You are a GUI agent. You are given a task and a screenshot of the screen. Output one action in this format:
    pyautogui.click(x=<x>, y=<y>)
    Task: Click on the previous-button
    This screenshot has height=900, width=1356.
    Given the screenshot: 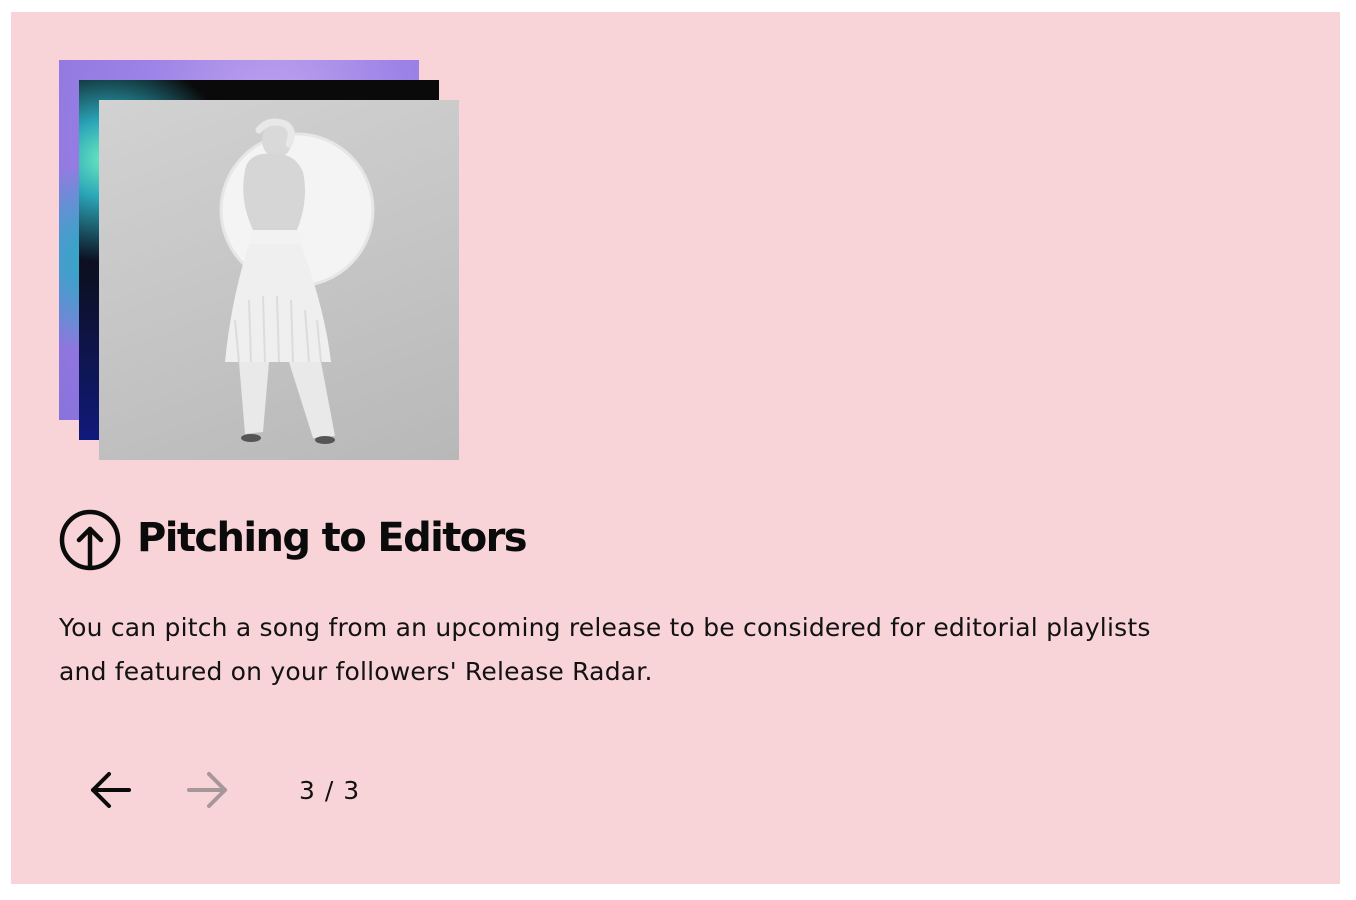 What is the action you would take?
    pyautogui.click(x=111, y=790)
    